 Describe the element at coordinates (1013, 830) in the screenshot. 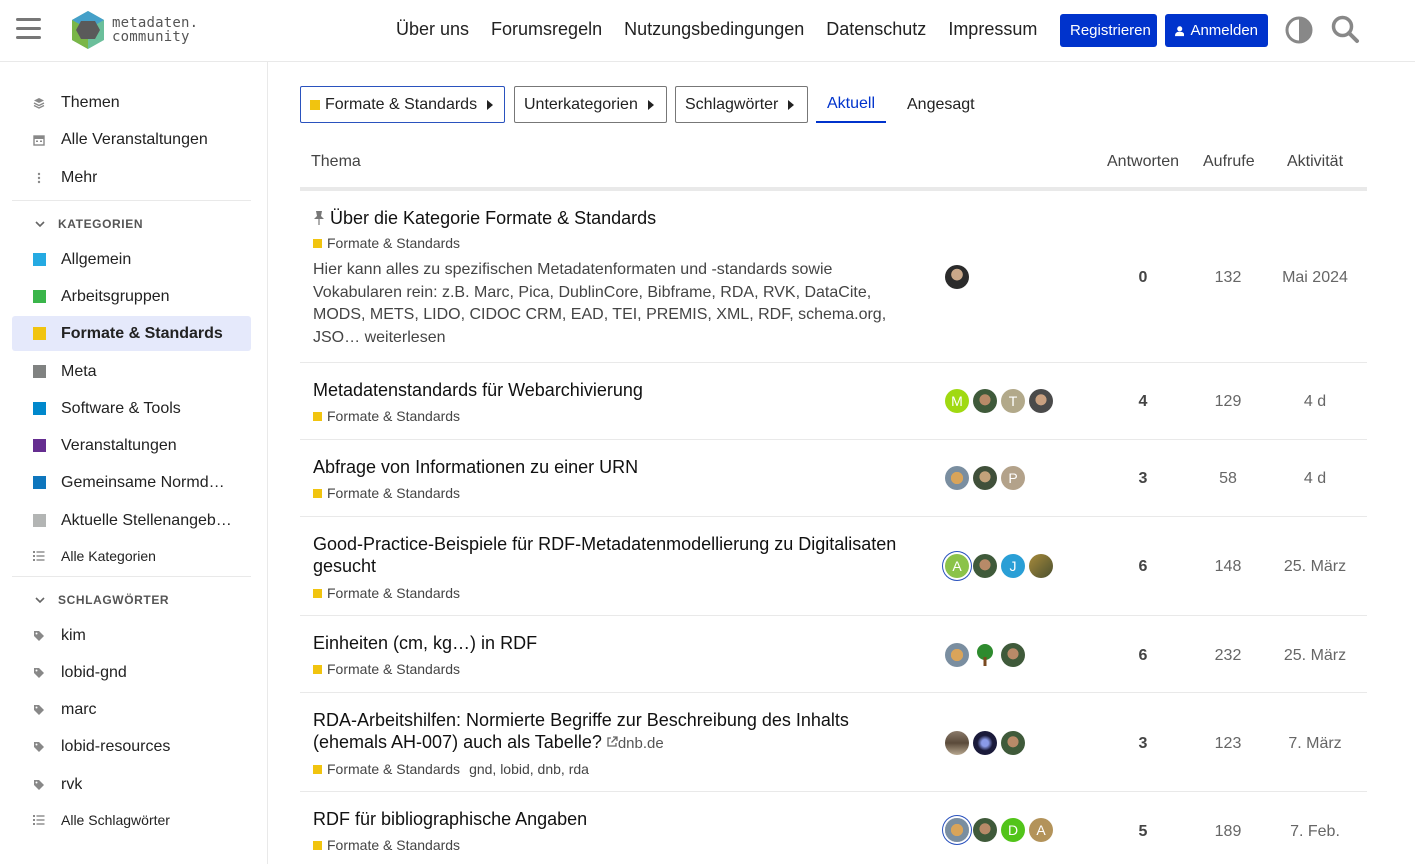

I see `avatar: D` at that location.